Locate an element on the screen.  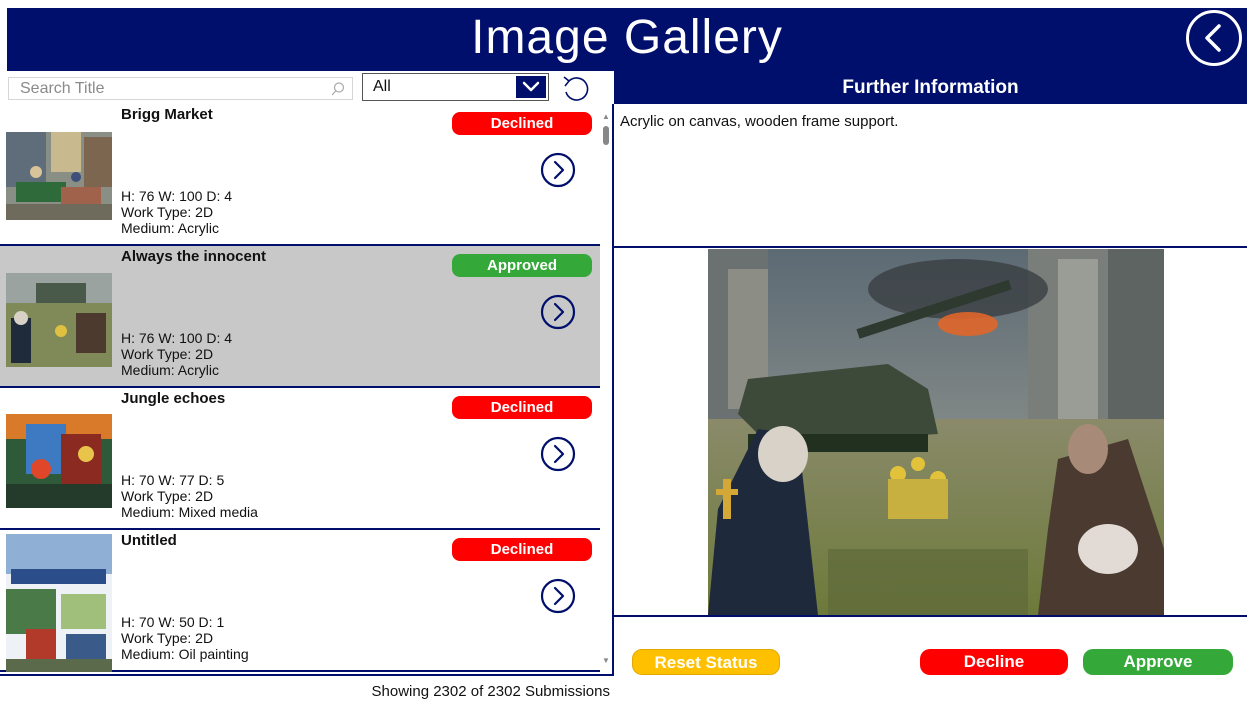
search-box is located at coordinates (180, 88).